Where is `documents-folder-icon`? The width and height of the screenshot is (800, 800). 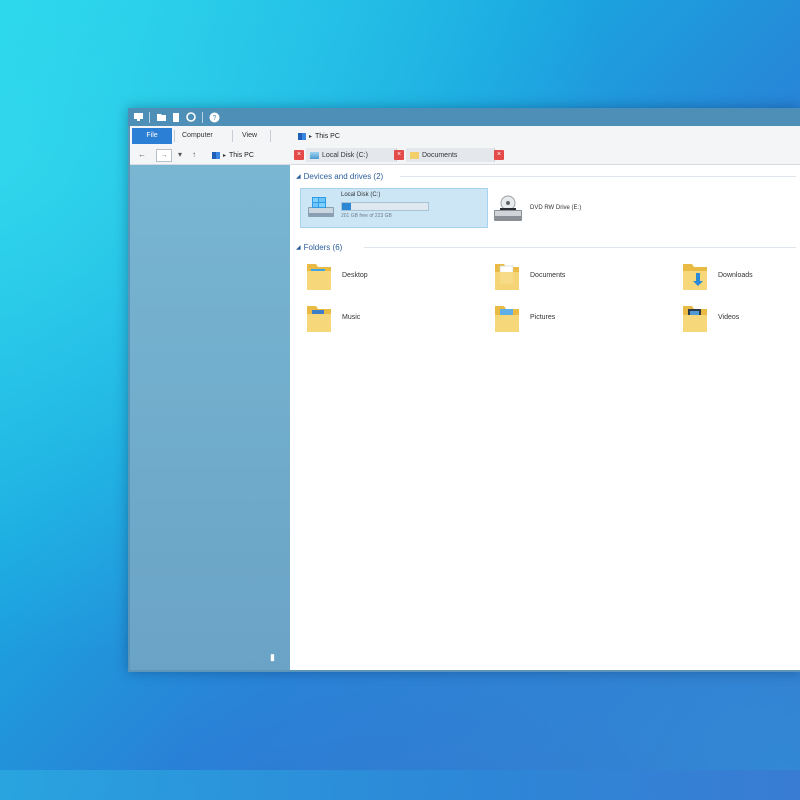
documents-folder-icon is located at coordinates (507, 277).